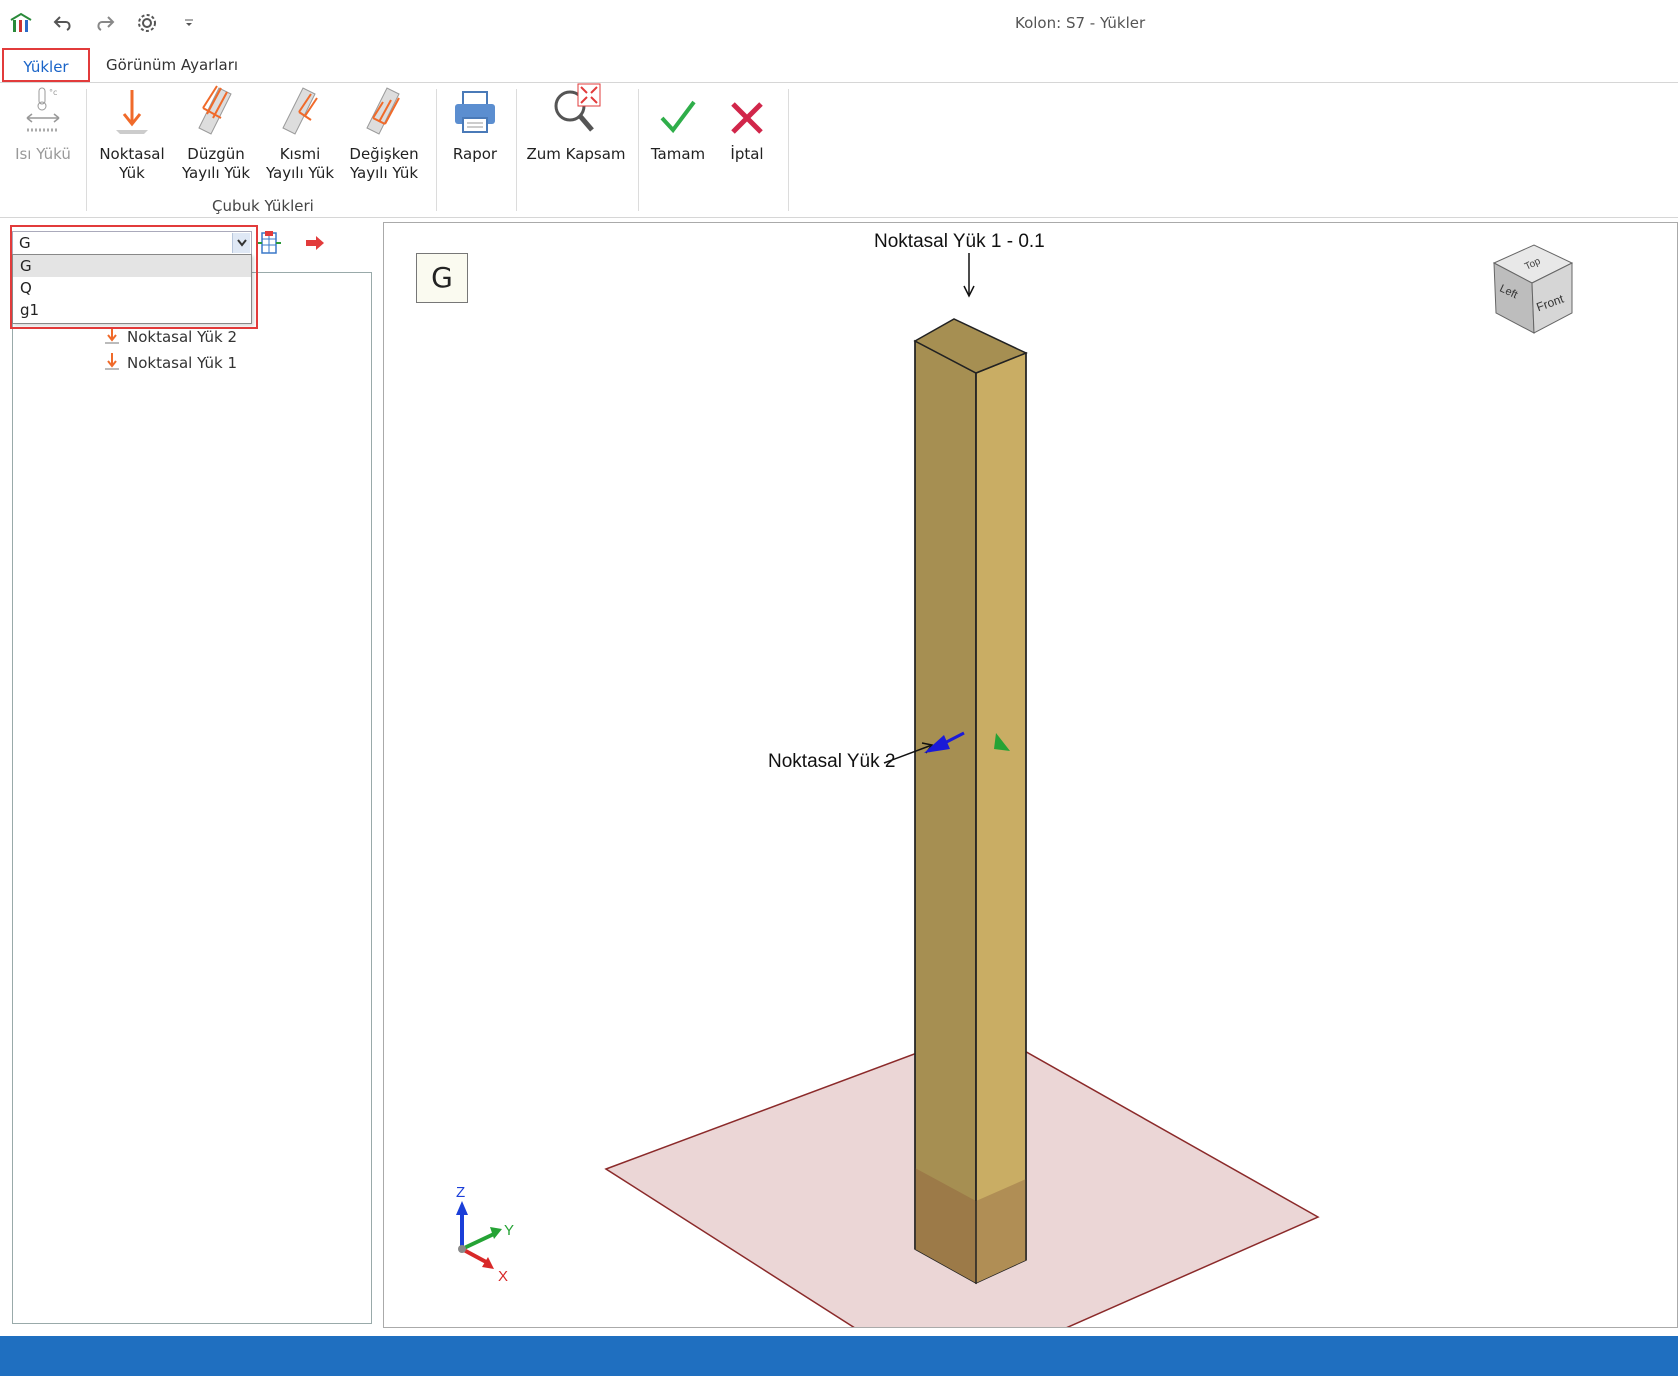  Describe the element at coordinates (182, 363) in the screenshot. I see `tree-item-label: Noktasal Yük 1` at that location.